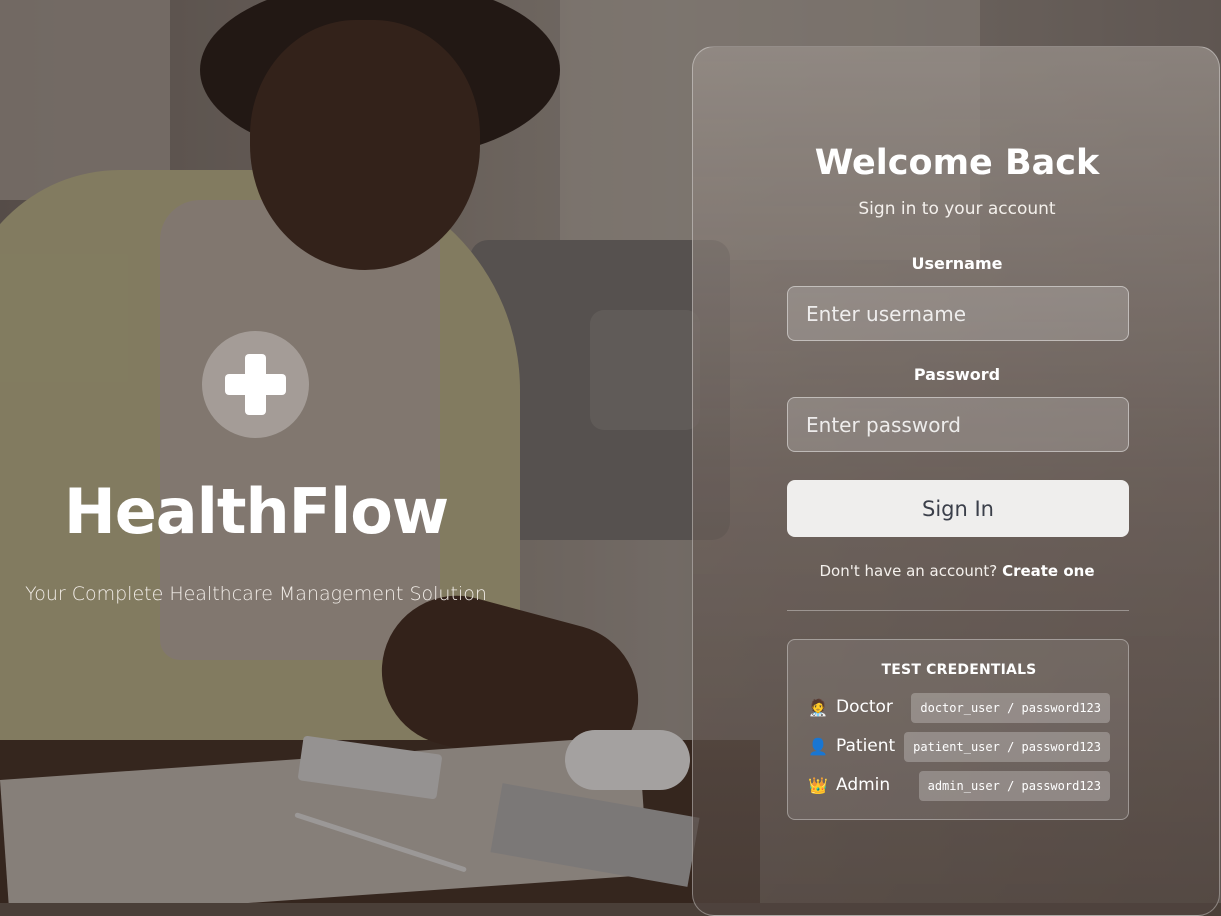  Describe the element at coordinates (863, 785) in the screenshot. I see `credential-role: Admin` at that location.